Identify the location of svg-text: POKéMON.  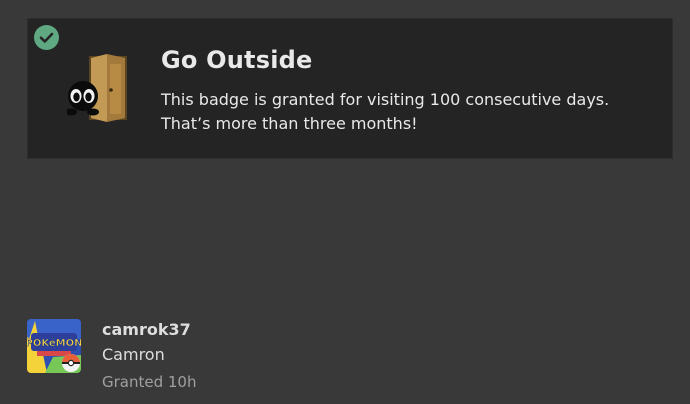
(54, 343).